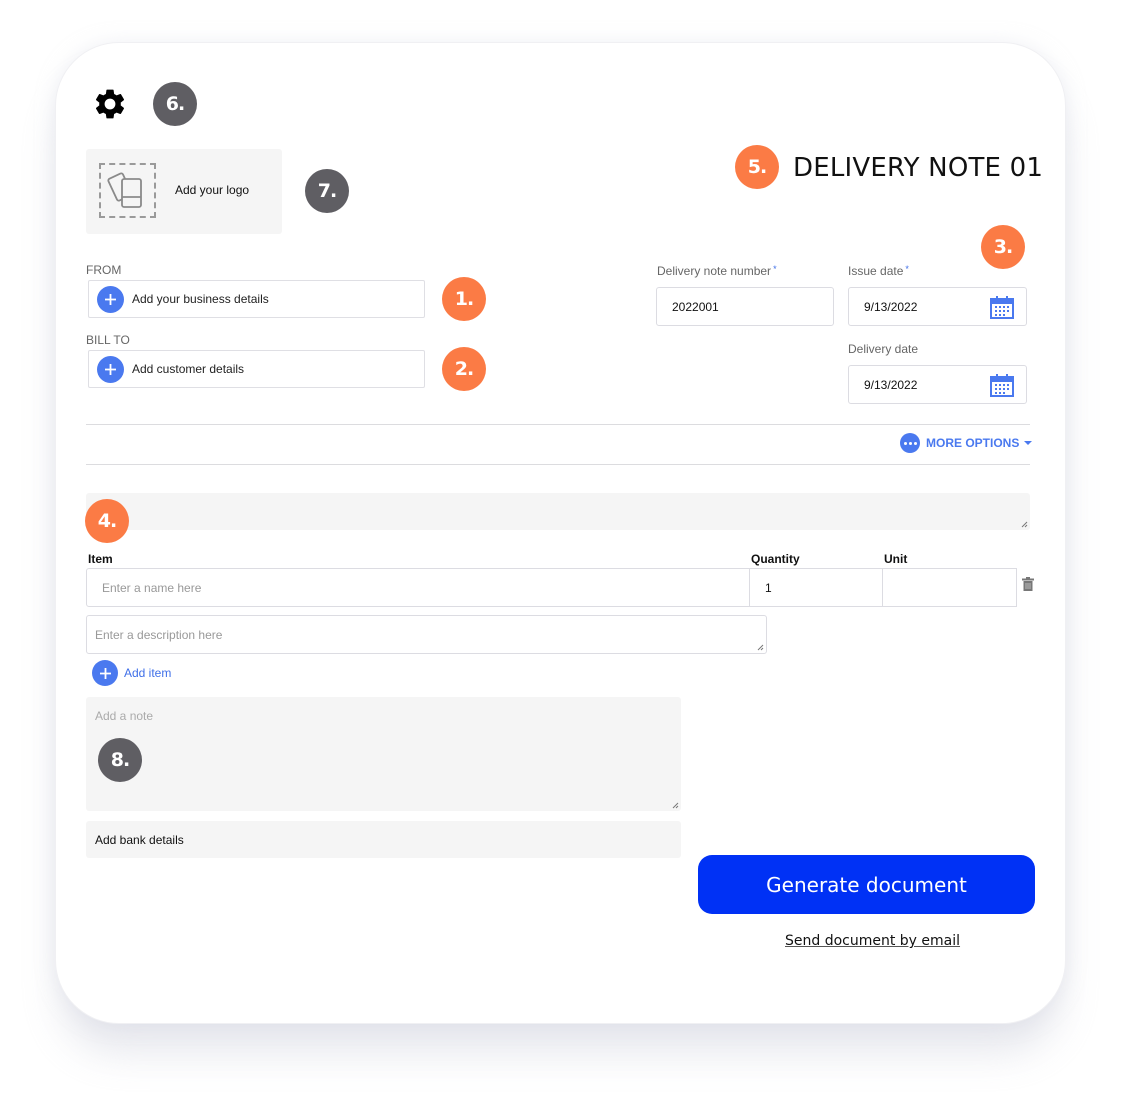 This screenshot has height=1099, width=1121. I want to click on delivery-date-label: Delivery date, so click(883, 349).